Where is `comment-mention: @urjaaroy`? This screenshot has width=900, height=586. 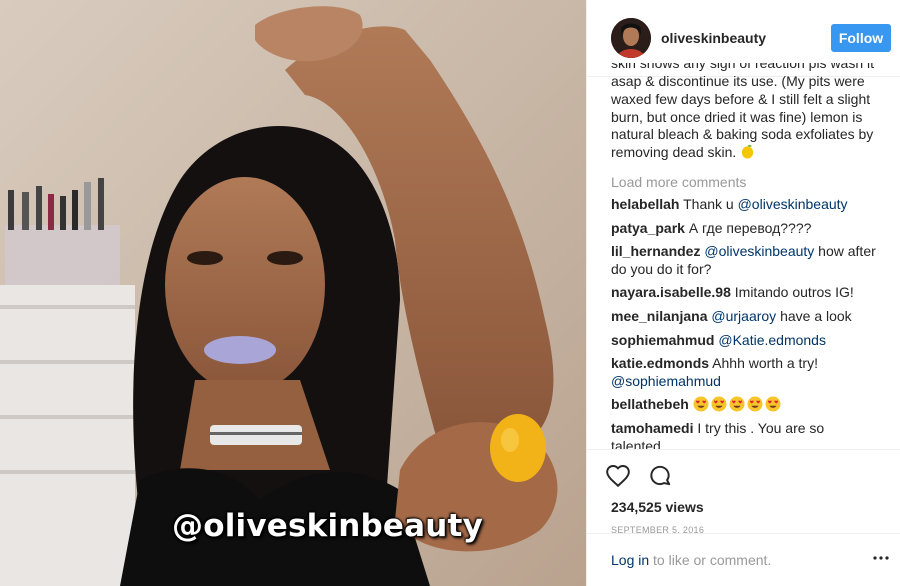
comment-mention: @urjaaroy is located at coordinates (743, 316).